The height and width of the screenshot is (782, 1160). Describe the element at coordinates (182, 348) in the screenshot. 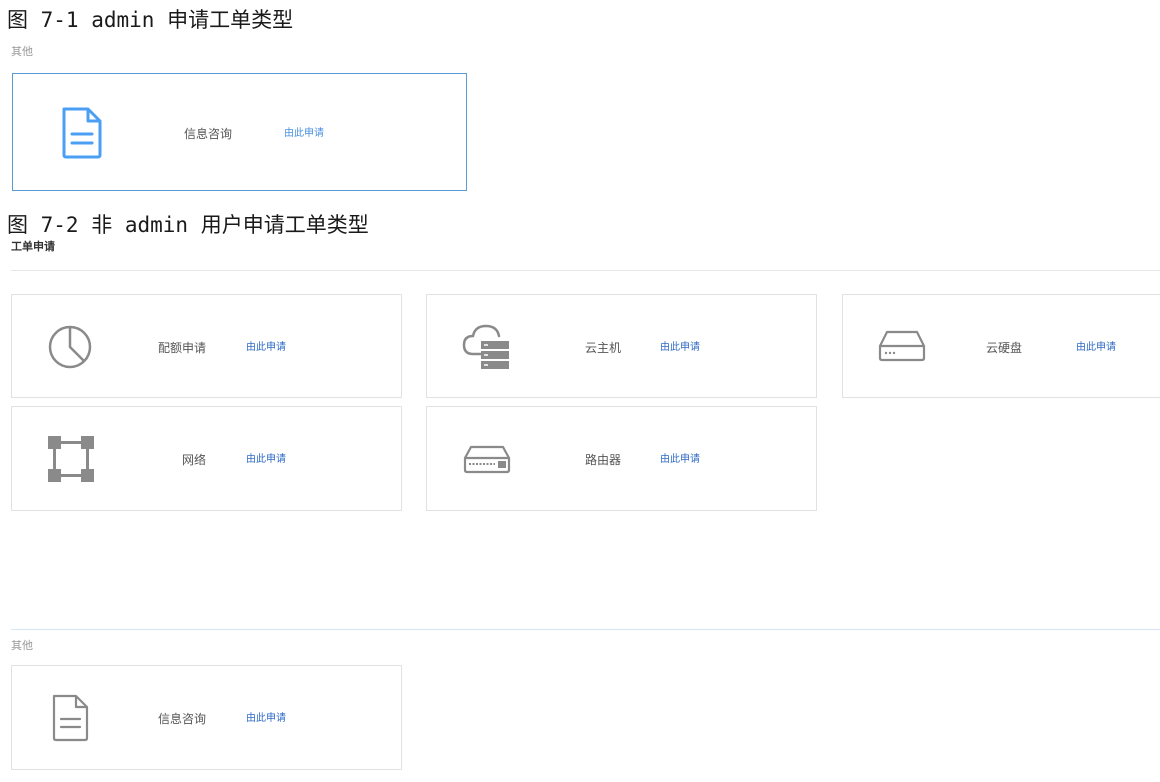

I see `card-name: 配额申请` at that location.